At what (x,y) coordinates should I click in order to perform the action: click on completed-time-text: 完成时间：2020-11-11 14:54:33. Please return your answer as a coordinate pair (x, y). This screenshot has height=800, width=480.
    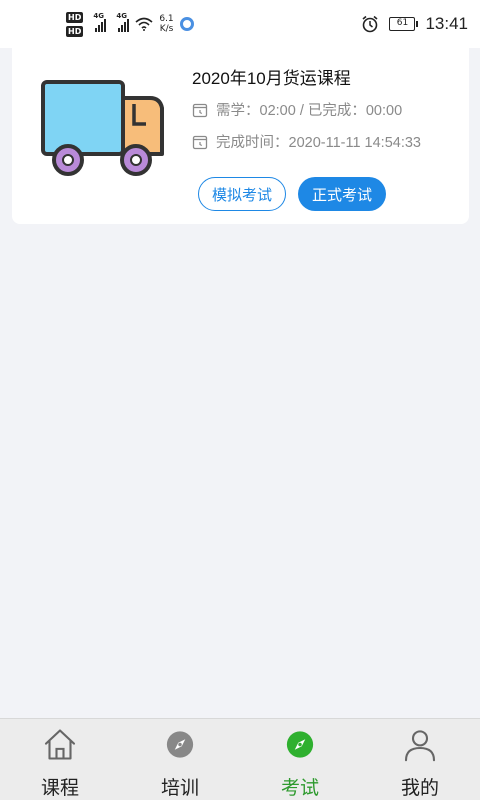
    Looking at the image, I should click on (318, 143).